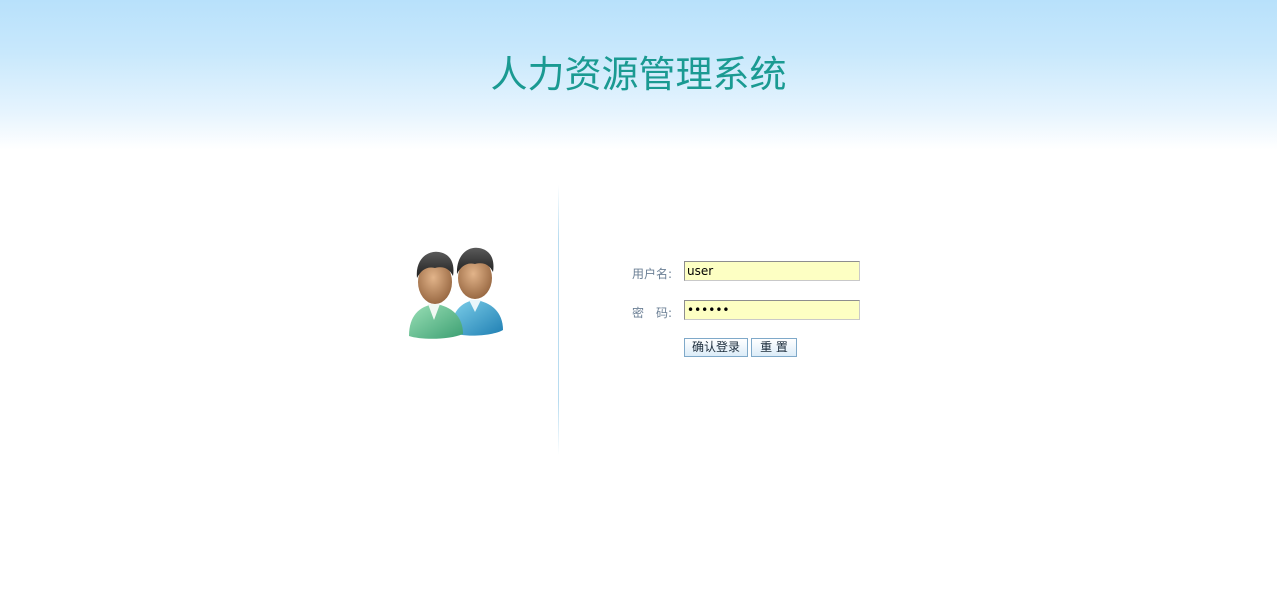 The width and height of the screenshot is (1277, 615). What do you see at coordinates (772, 271) in the screenshot?
I see `username-input` at bounding box center [772, 271].